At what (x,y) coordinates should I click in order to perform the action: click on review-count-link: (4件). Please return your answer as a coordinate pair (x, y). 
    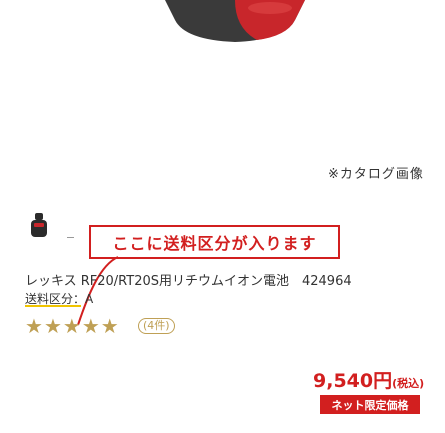
    Looking at the image, I should click on (156, 326).